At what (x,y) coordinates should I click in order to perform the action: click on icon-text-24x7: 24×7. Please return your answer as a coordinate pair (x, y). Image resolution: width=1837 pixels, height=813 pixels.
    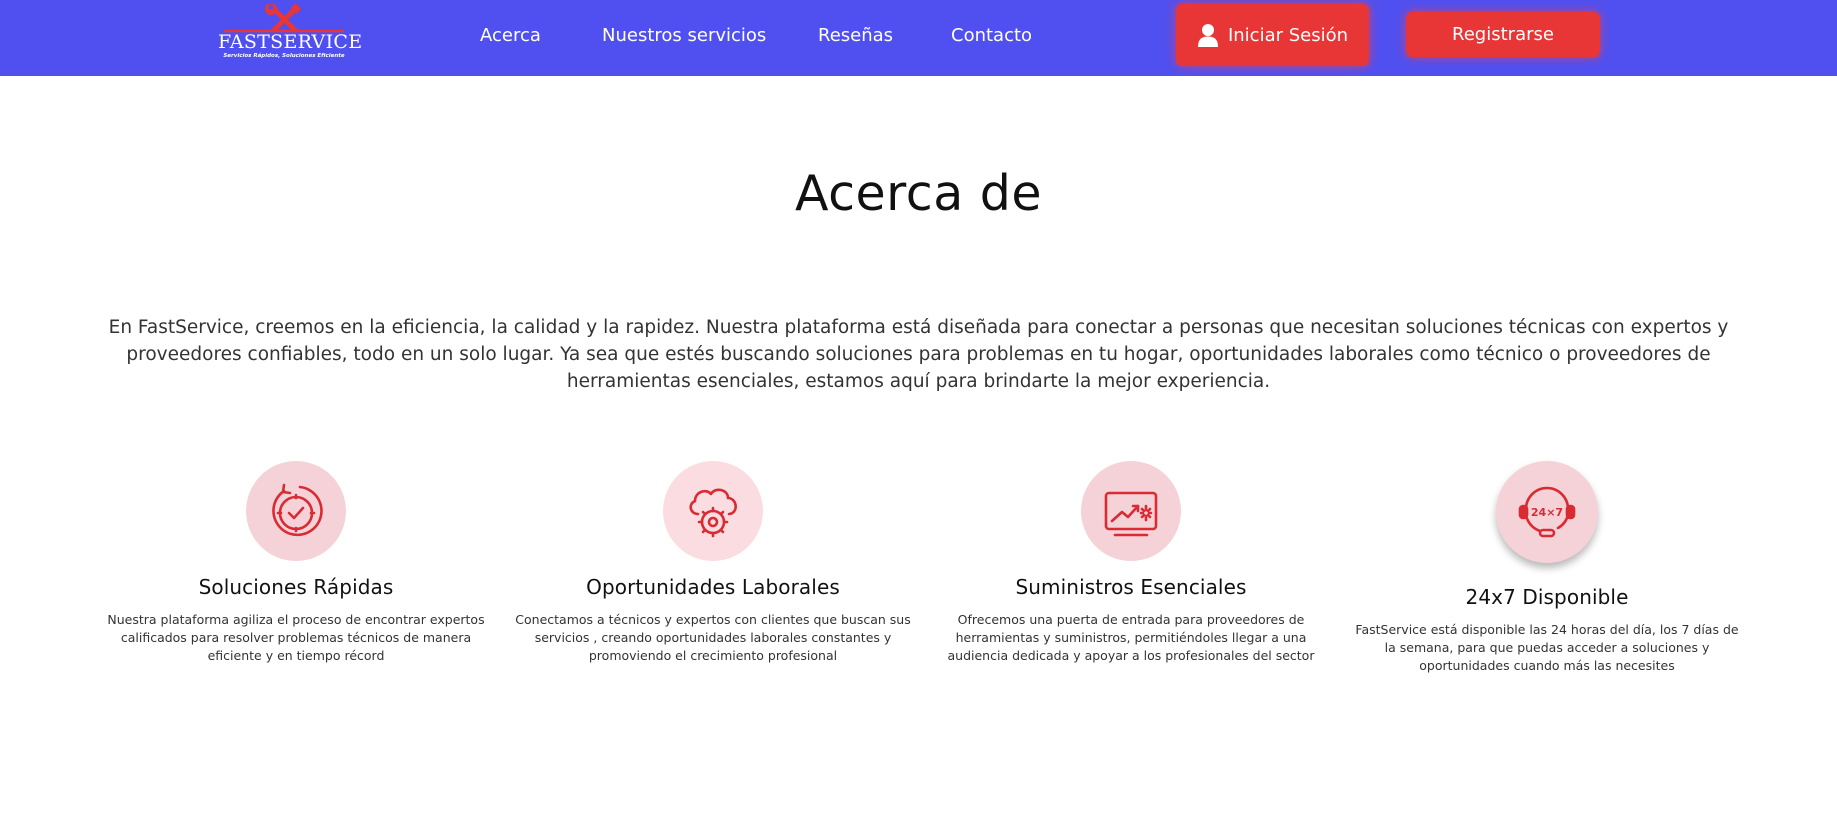
    Looking at the image, I should click on (1547, 512).